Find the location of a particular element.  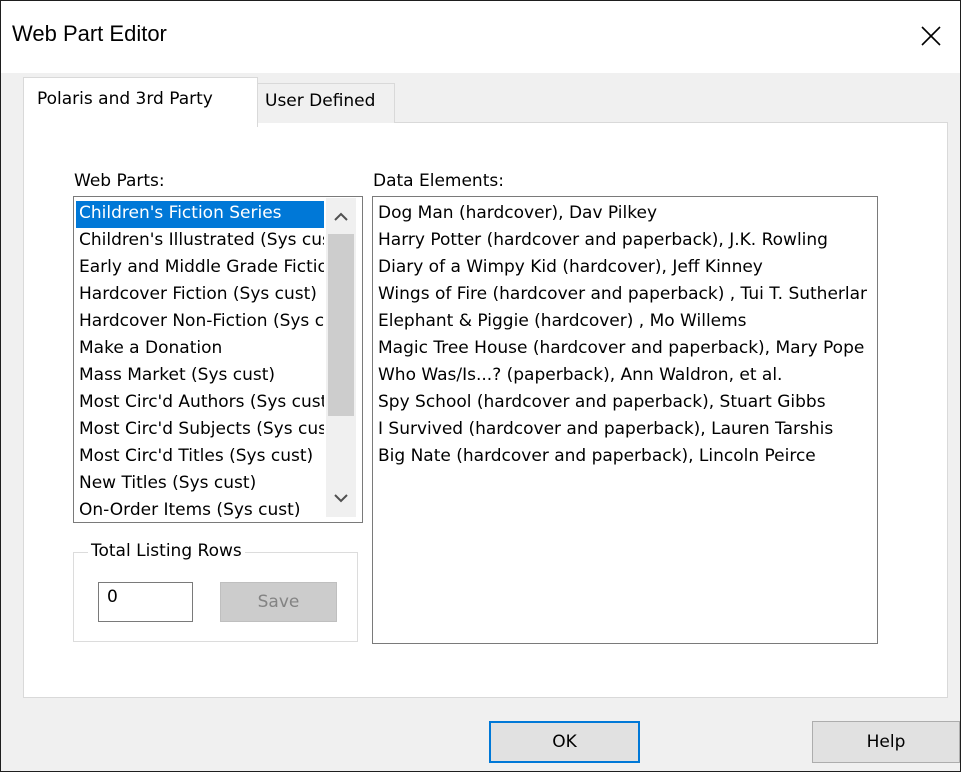

ok-button: OK is located at coordinates (564, 742).